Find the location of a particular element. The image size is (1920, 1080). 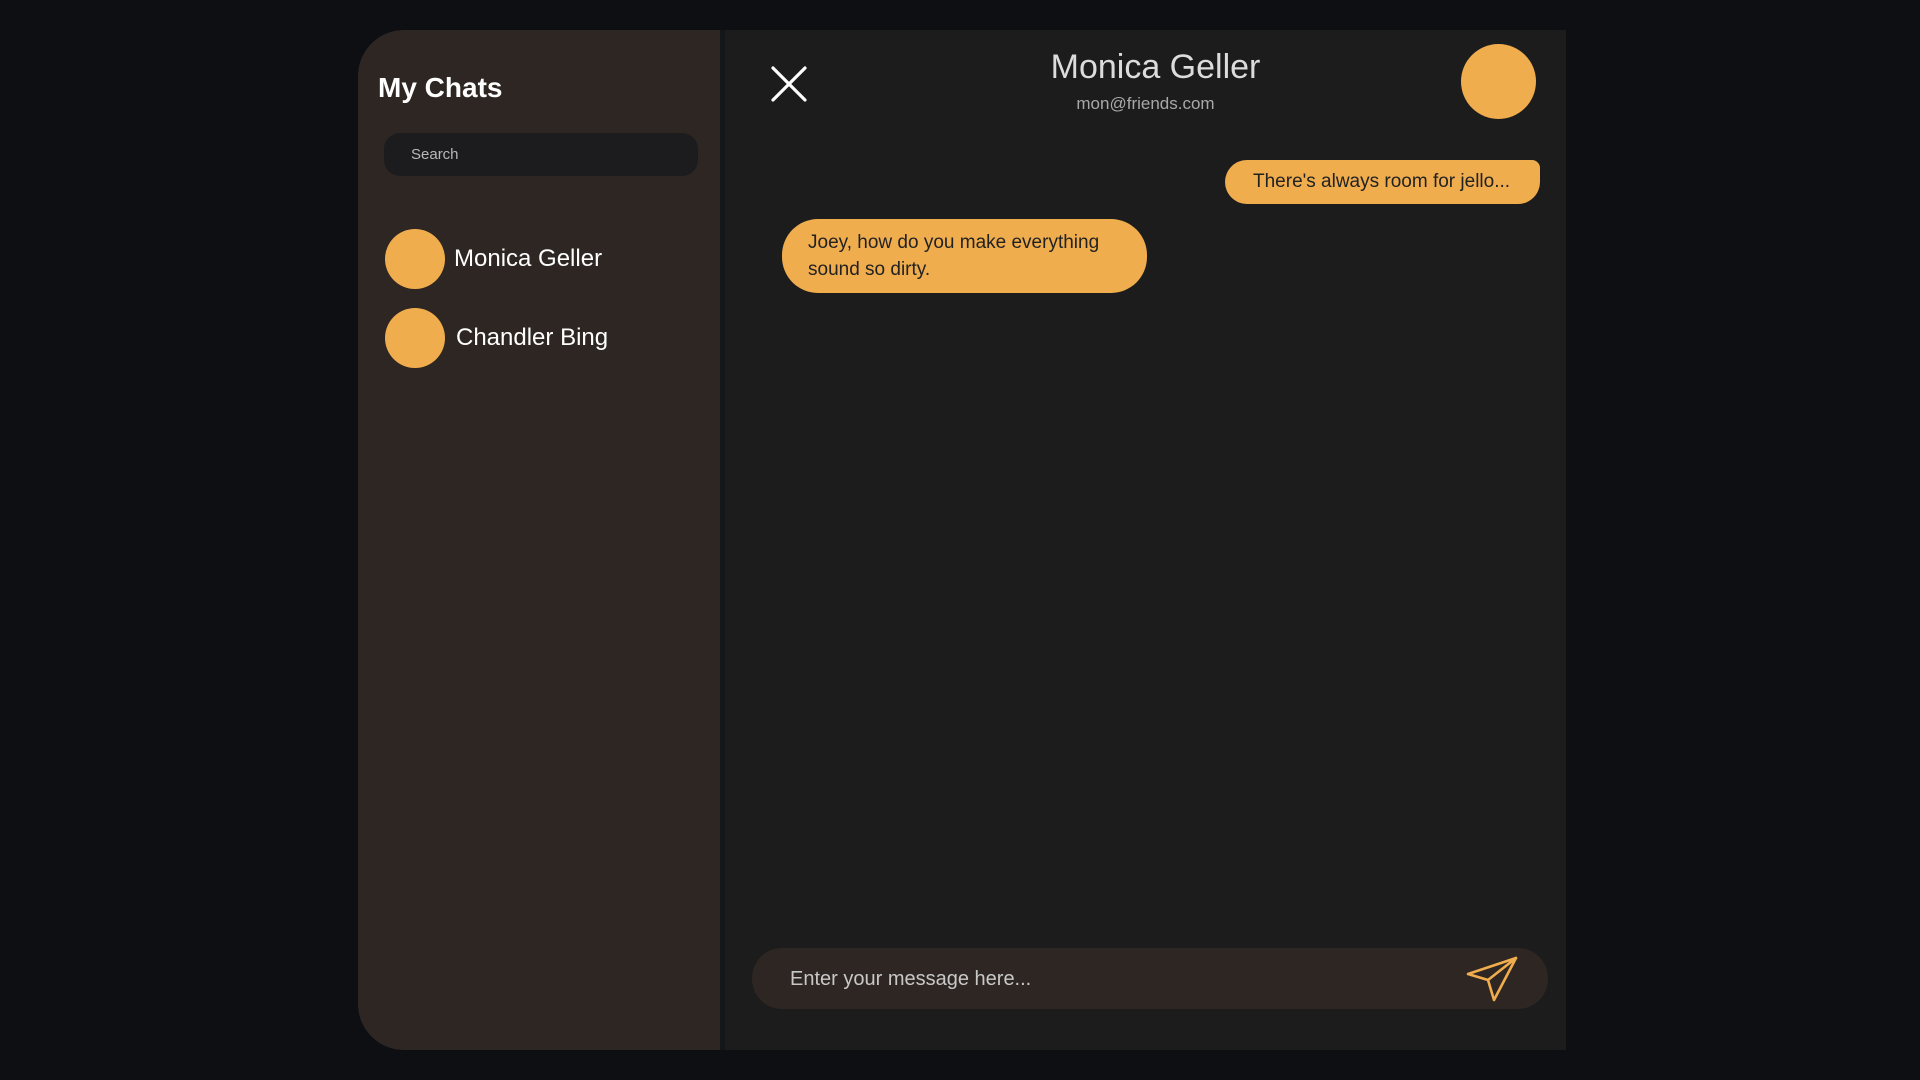

contact-name-container: Monica Geller is located at coordinates (1145, 67).